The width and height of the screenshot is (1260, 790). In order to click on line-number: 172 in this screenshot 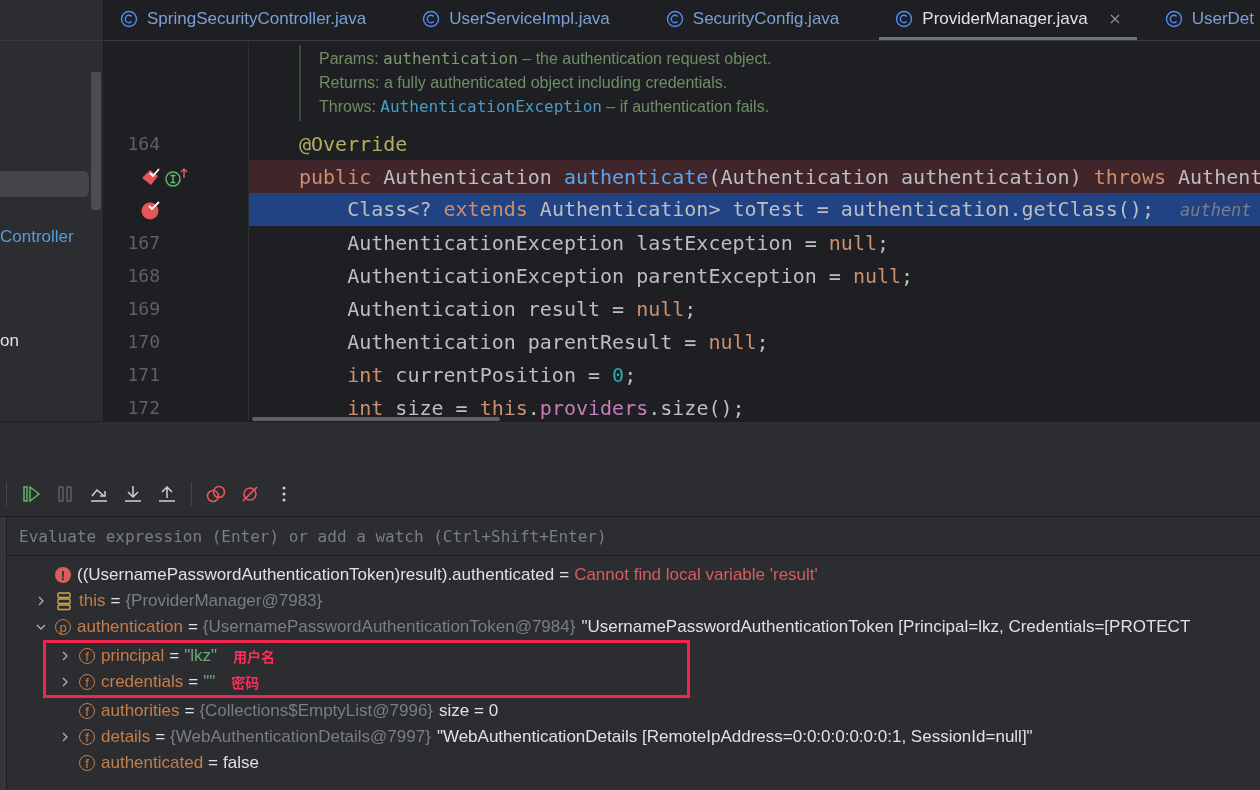, I will do `click(143, 407)`.